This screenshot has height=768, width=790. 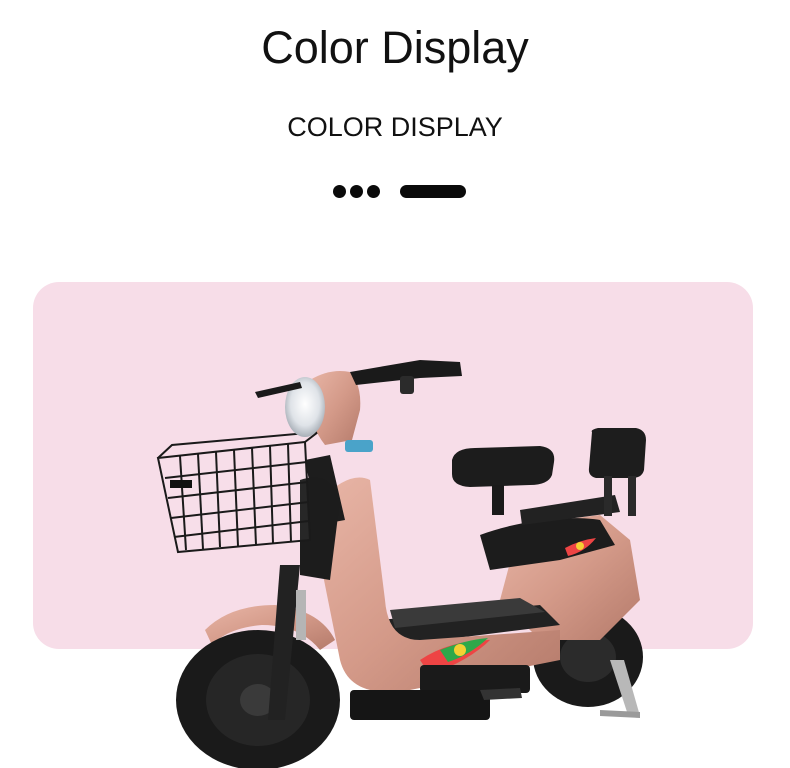 What do you see at coordinates (258, 699) in the screenshot?
I see `front-wheel` at bounding box center [258, 699].